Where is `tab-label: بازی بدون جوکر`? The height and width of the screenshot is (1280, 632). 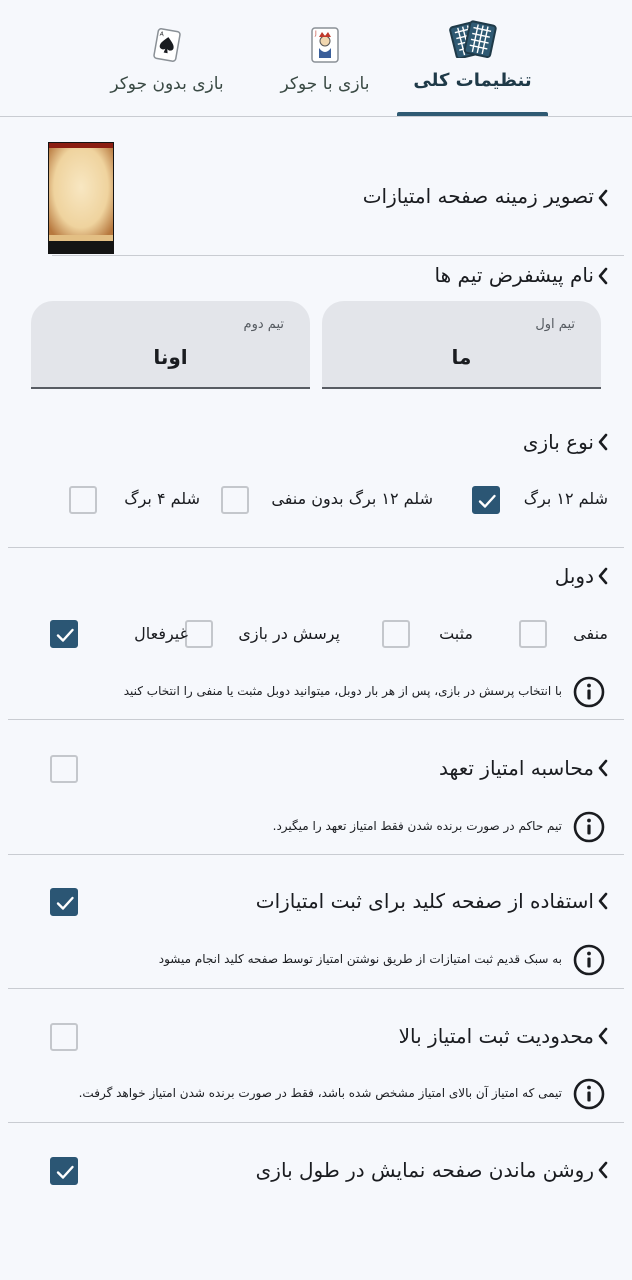
tab-label: بازی بدون جوکر is located at coordinates (167, 84).